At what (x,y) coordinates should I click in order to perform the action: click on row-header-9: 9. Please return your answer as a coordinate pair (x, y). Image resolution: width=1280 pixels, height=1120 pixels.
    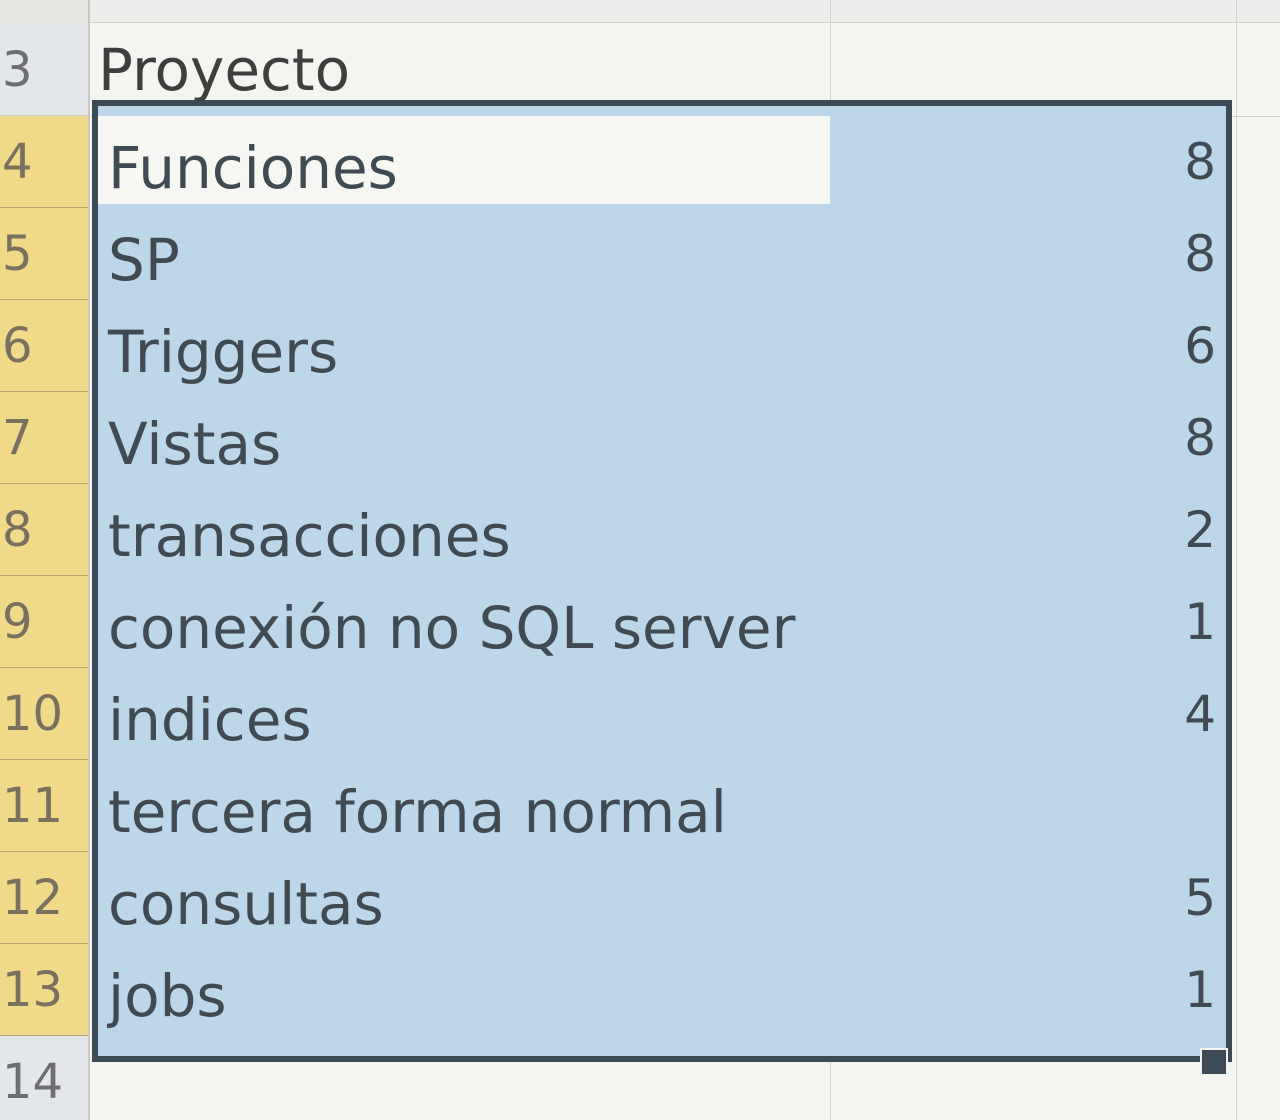
    Looking at the image, I should click on (44, 622).